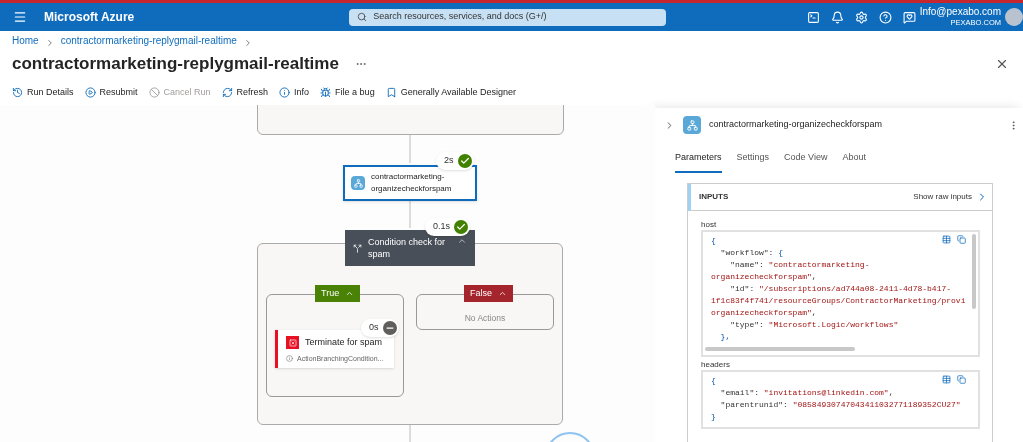  Describe the element at coordinates (713, 416) in the screenshot. I see `code-line: }` at that location.